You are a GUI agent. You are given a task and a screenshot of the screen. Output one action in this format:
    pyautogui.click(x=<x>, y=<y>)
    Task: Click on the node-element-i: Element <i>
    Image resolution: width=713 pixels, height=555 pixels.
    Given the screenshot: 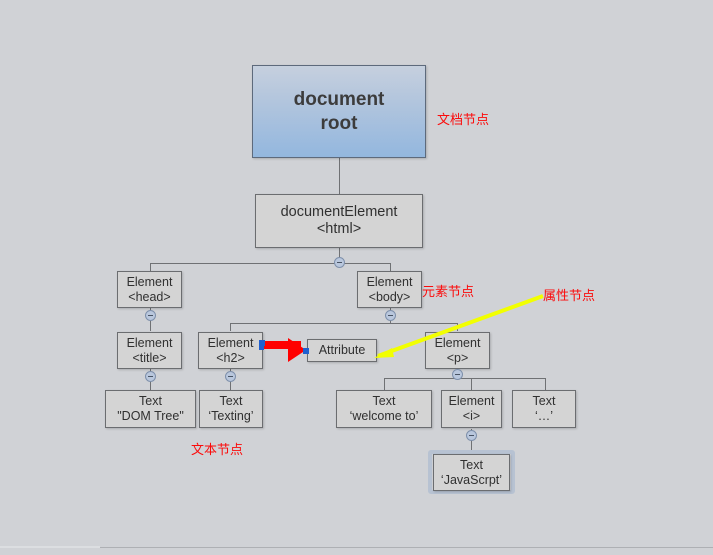 What is the action you would take?
    pyautogui.click(x=471, y=409)
    